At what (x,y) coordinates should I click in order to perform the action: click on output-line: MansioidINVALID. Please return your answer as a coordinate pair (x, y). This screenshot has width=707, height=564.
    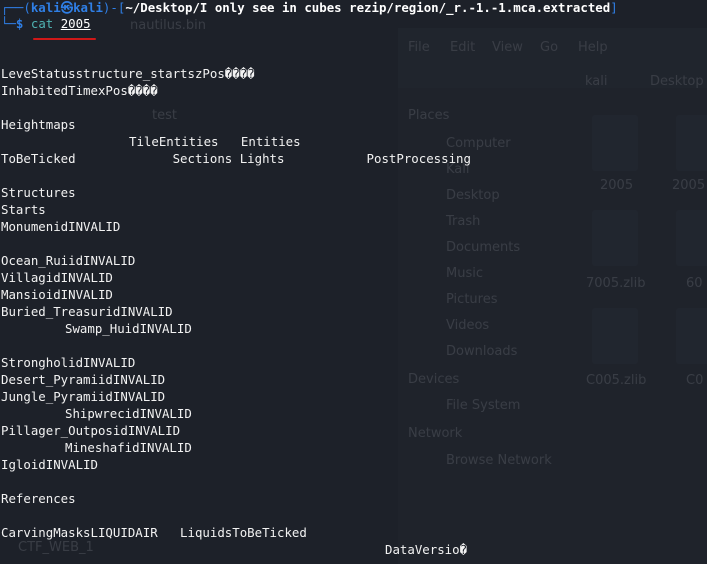
    Looking at the image, I should click on (57, 294).